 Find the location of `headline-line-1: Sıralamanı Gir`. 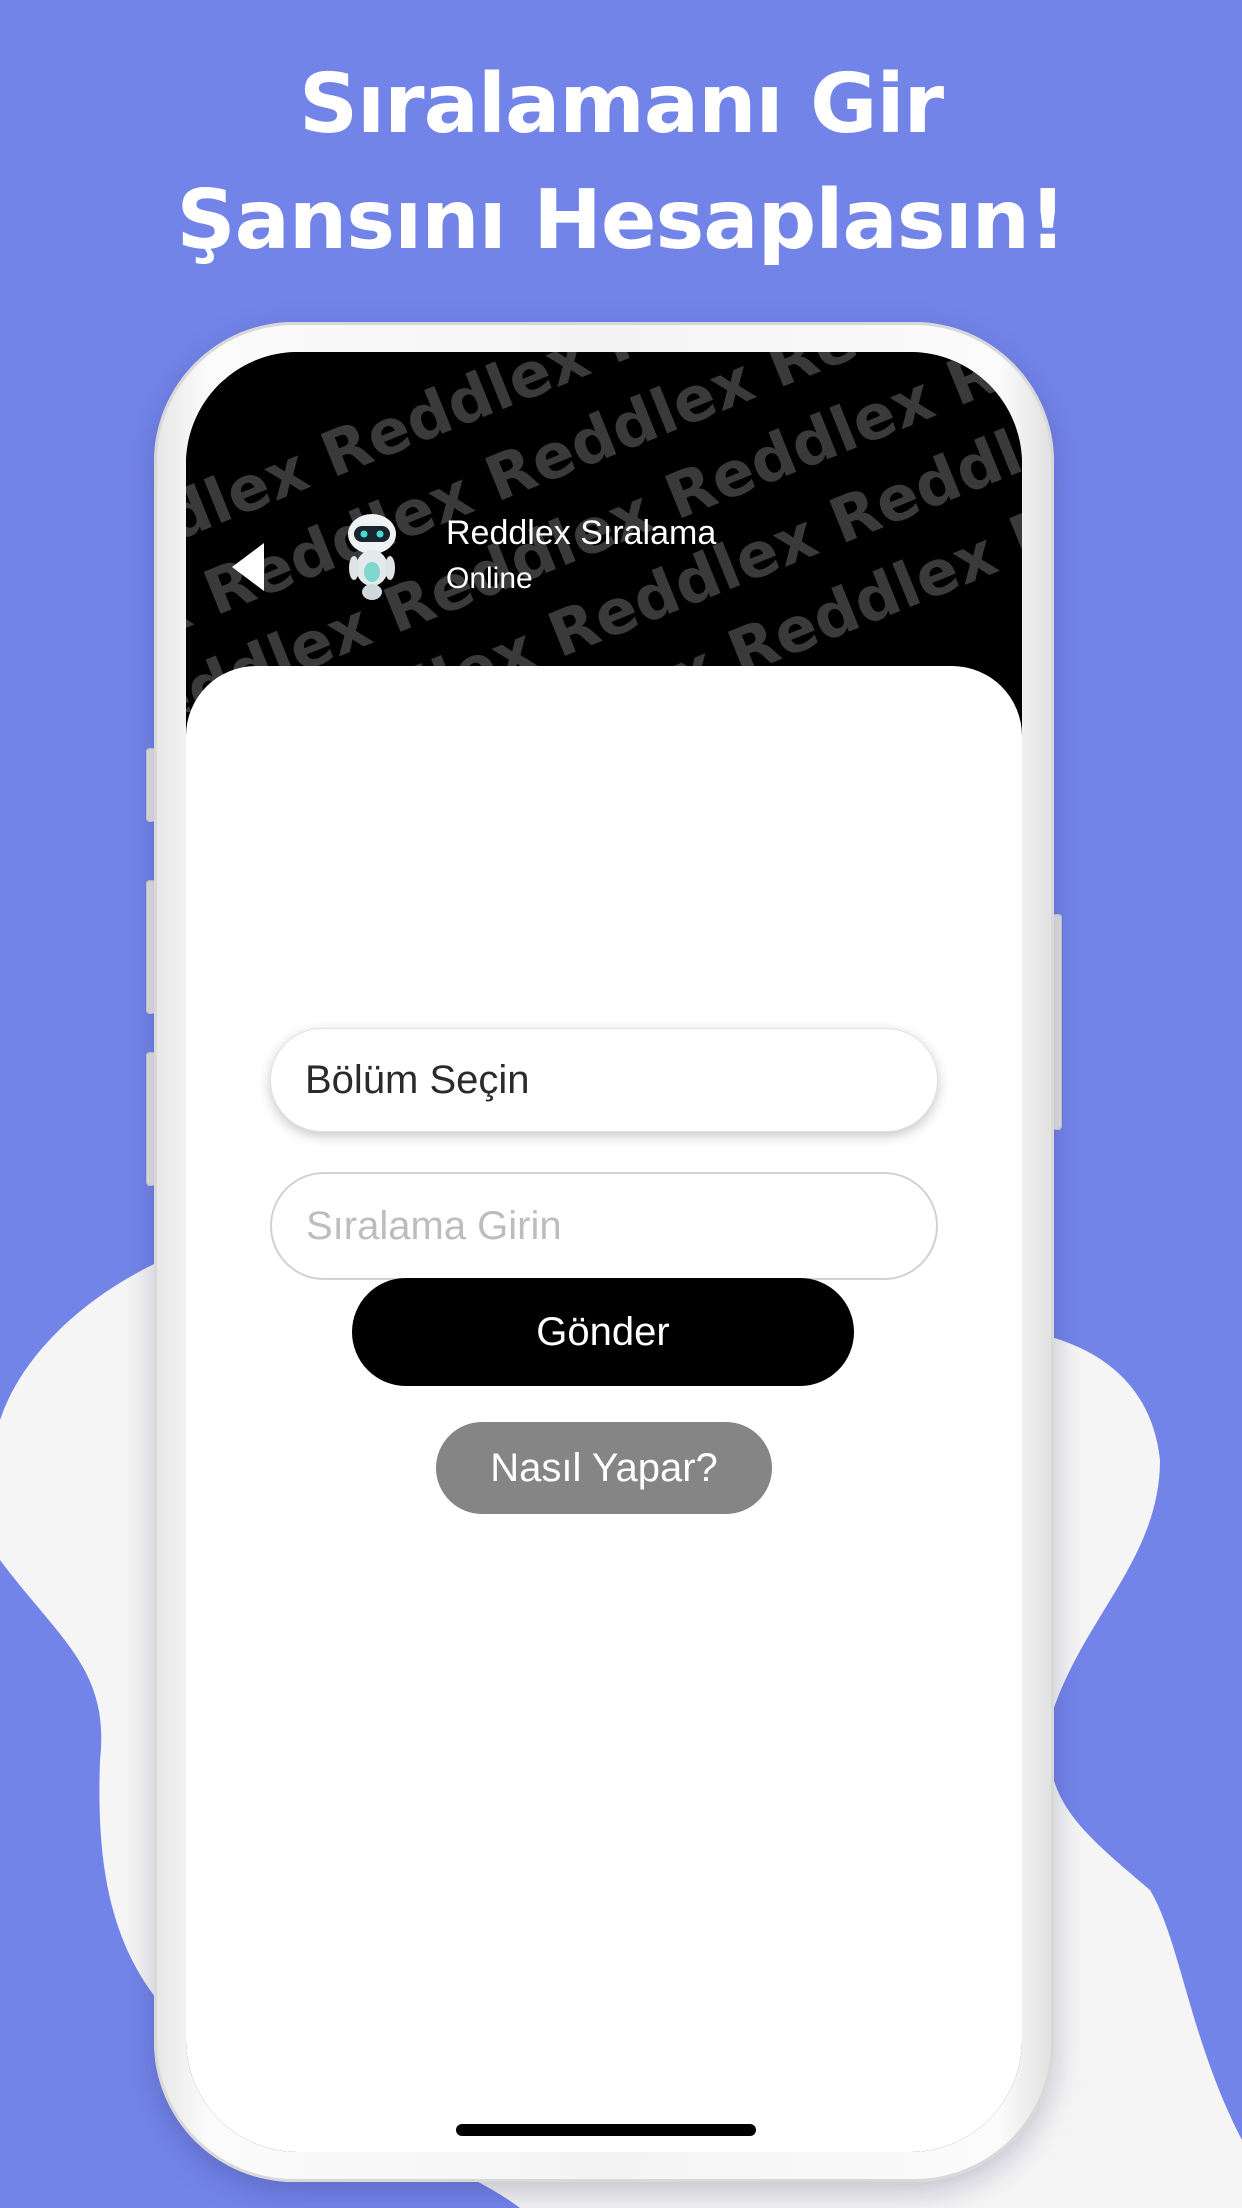

headline-line-1: Sıralamanı Gir is located at coordinates (621, 104).